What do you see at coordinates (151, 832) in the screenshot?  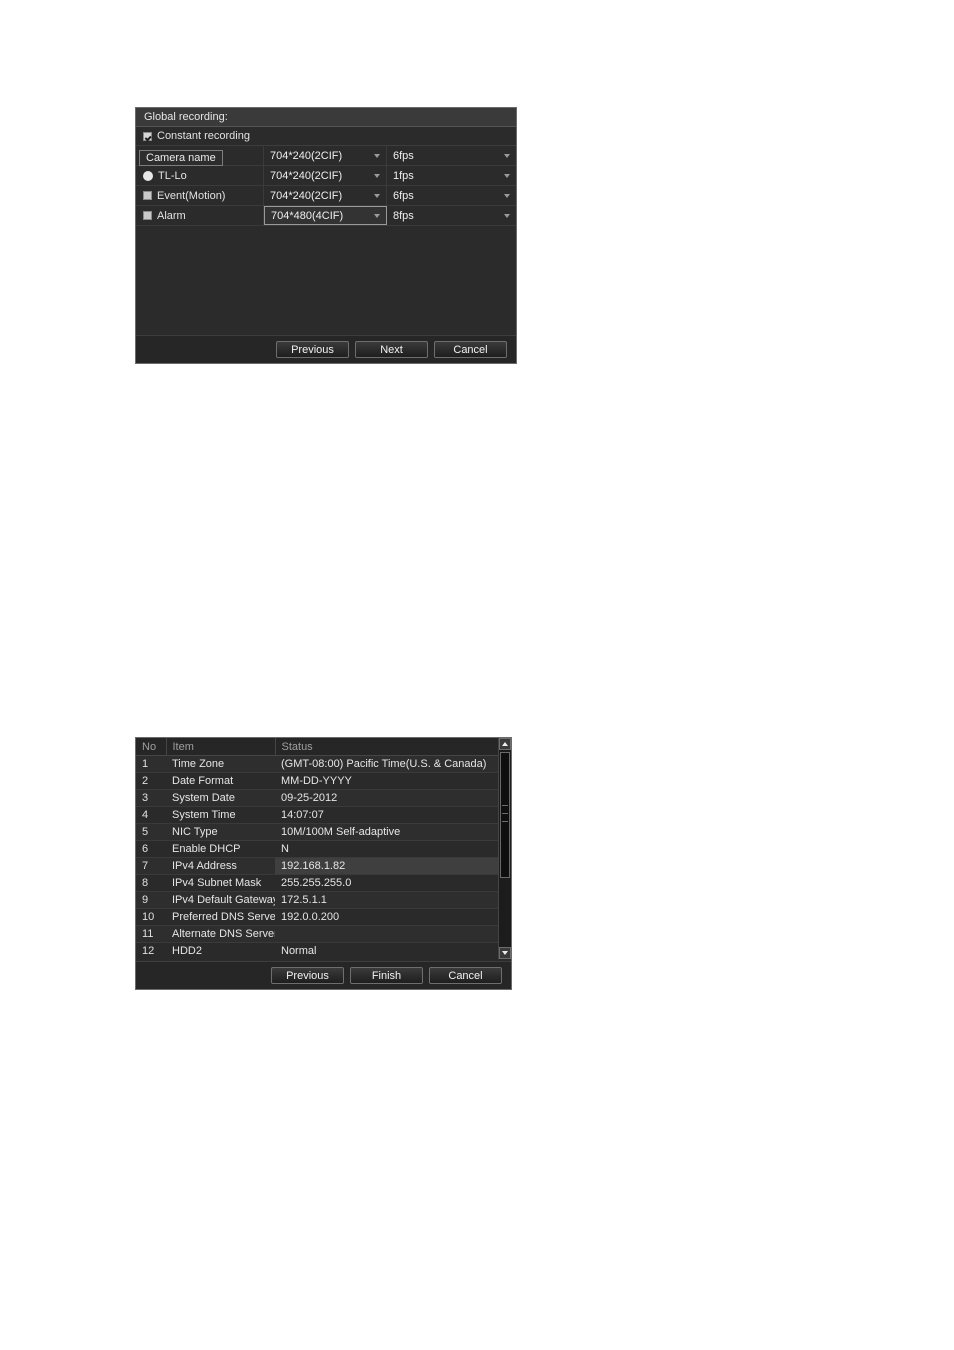 I see `cell-no: 5` at bounding box center [151, 832].